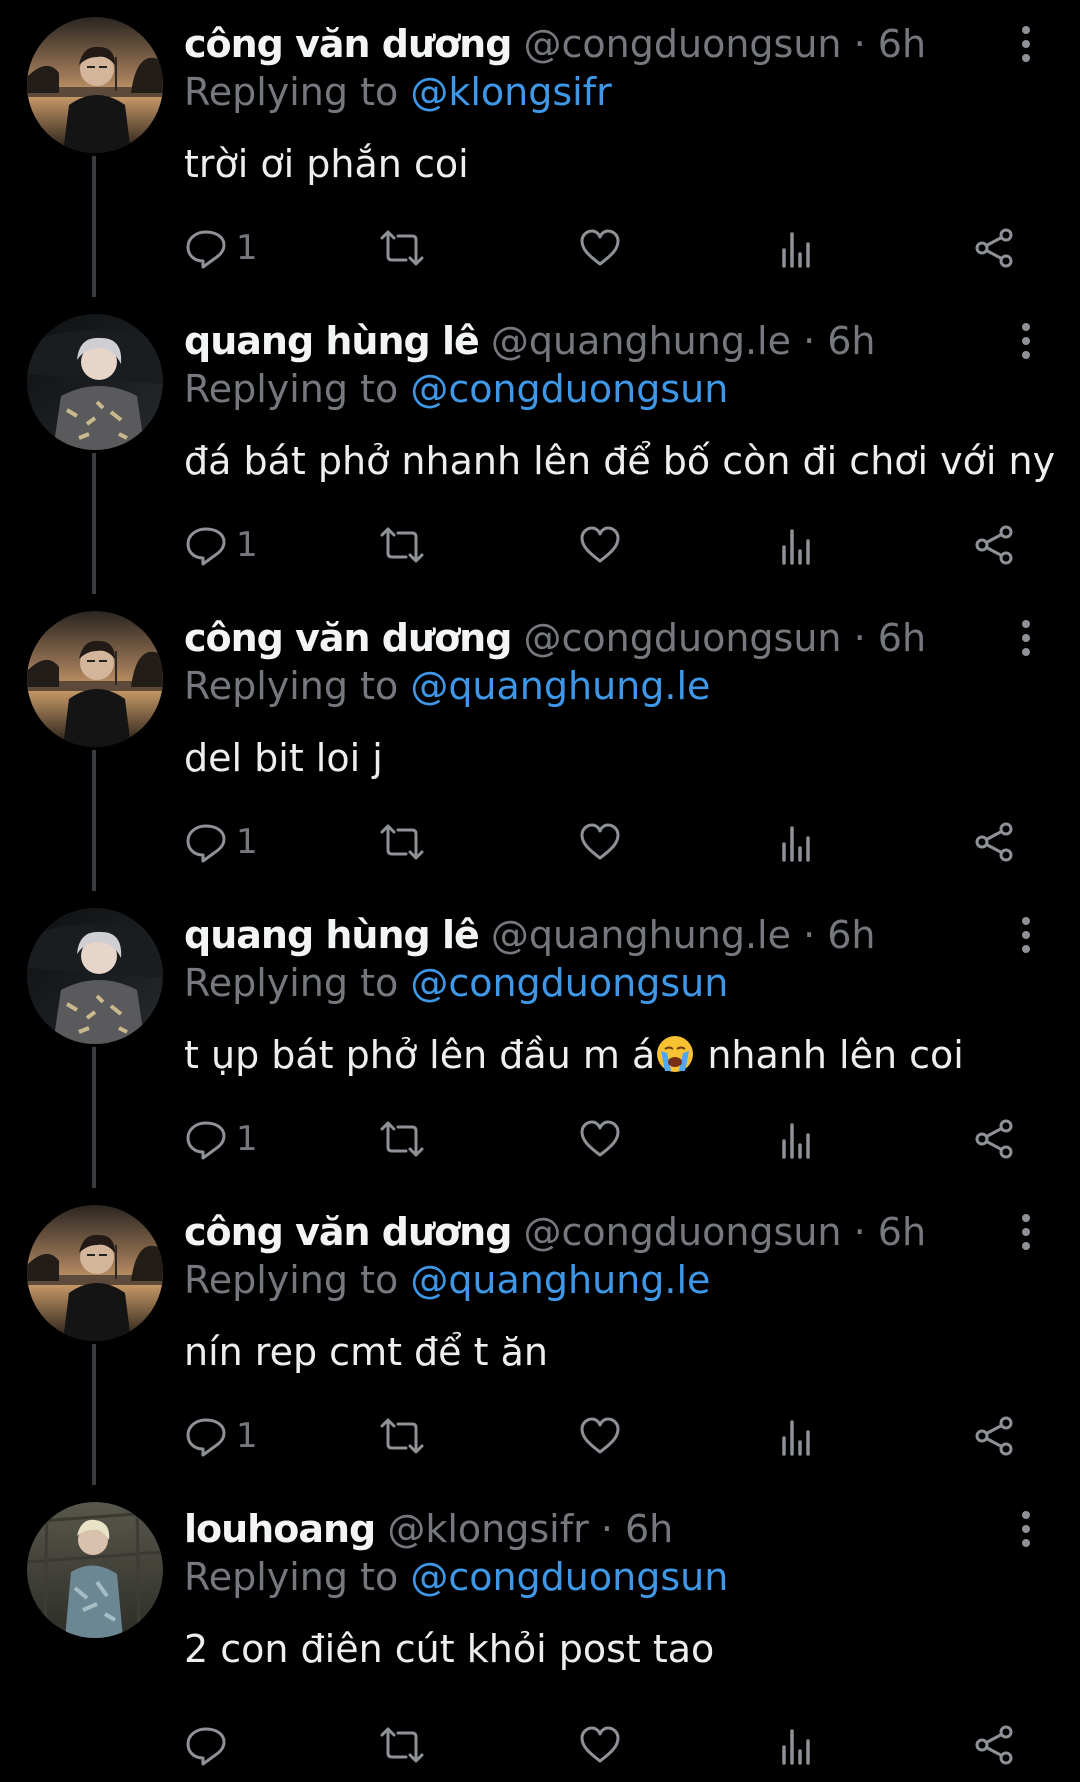  I want to click on replying-to-line: Replying to @congduongsun, so click(456, 1577).